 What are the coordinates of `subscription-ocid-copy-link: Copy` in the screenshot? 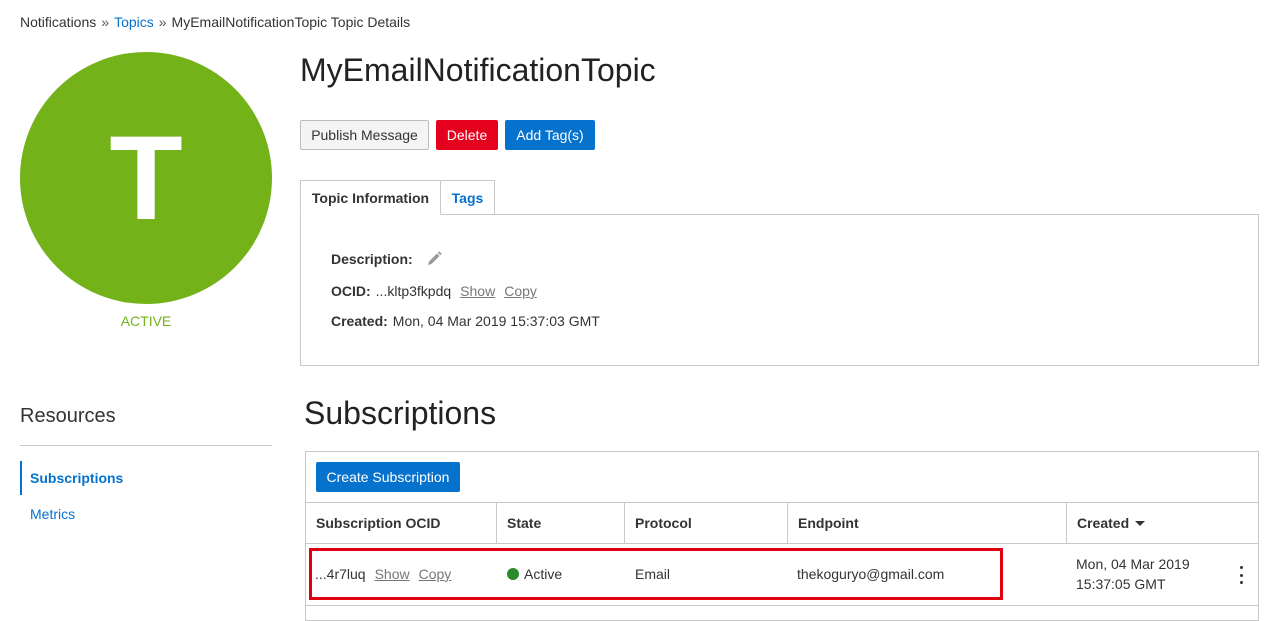 It's located at (435, 574).